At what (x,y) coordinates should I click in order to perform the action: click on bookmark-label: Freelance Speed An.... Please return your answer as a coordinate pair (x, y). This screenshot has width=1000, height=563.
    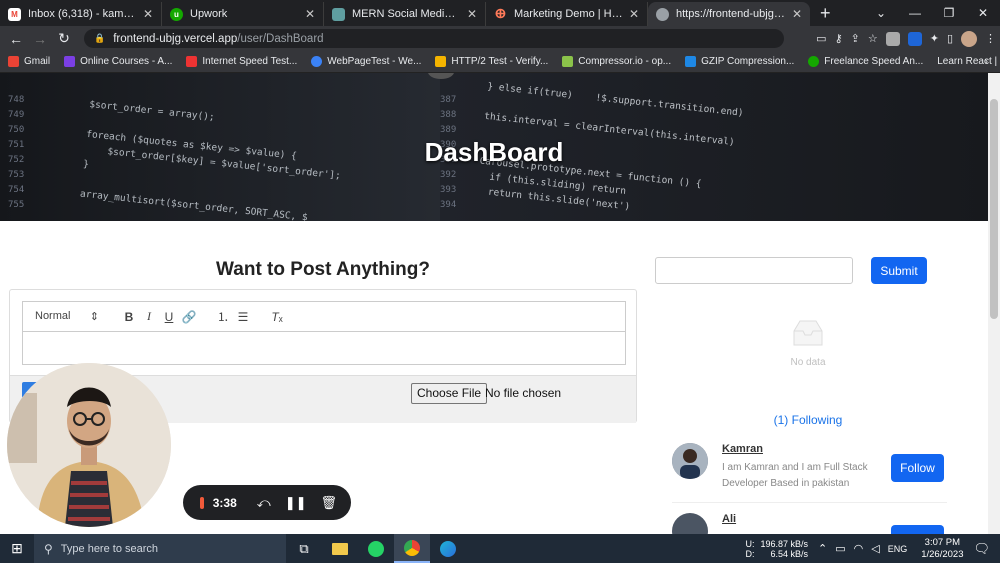
    Looking at the image, I should click on (874, 61).